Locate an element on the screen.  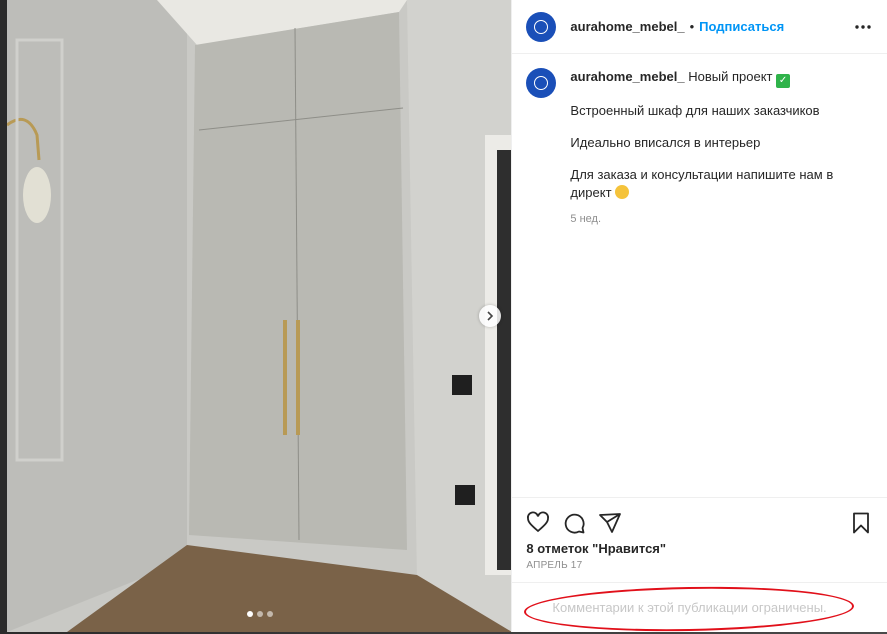
caption-line-3: Идеально вписался в интерьер is located at coordinates (665, 142).